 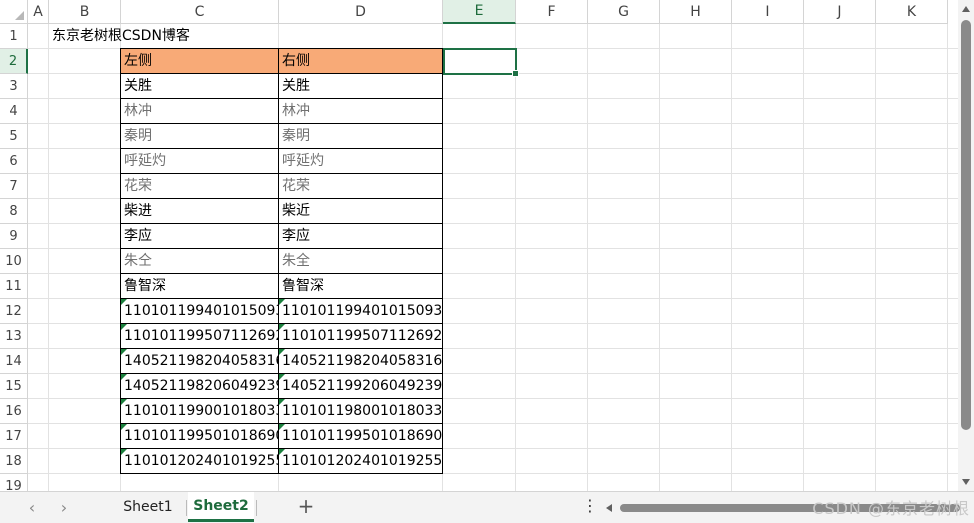 What do you see at coordinates (361, 386) in the screenshot?
I see `table-cell: 140521199206049239` at bounding box center [361, 386].